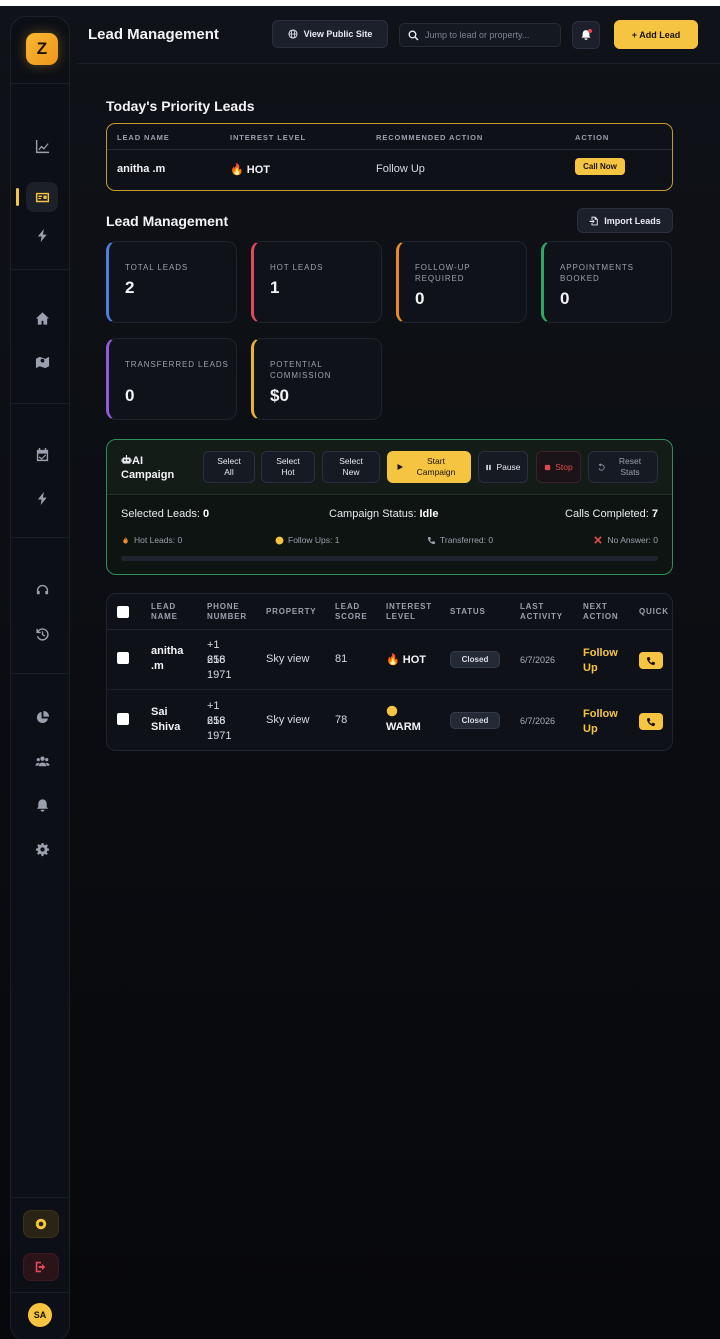 Image resolution: width=720 pixels, height=1339 pixels. Describe the element at coordinates (314, 540) in the screenshot. I see `stat-text: Follow Ups: 1` at that location.